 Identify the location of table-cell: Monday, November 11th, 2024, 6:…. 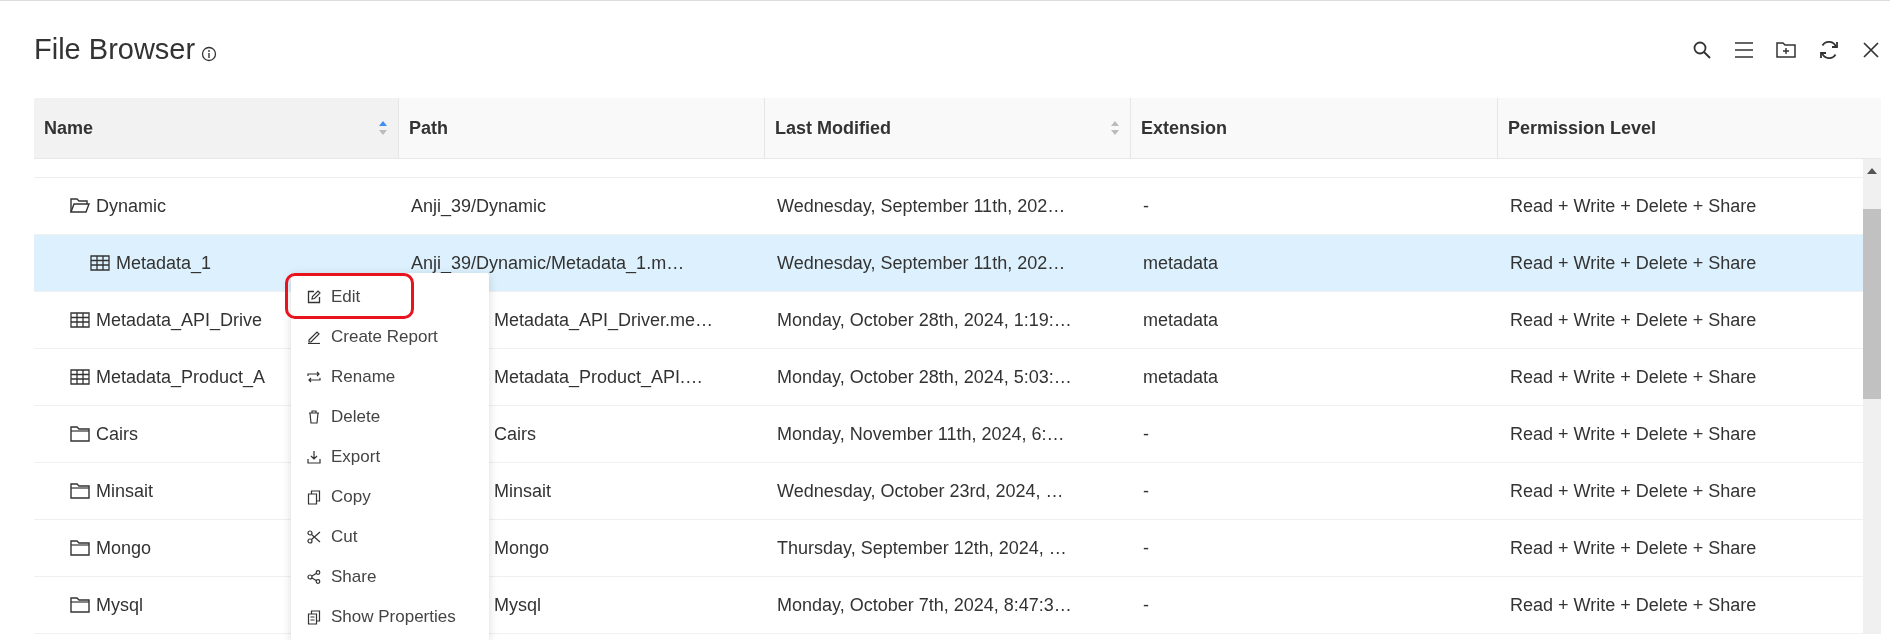
(921, 433).